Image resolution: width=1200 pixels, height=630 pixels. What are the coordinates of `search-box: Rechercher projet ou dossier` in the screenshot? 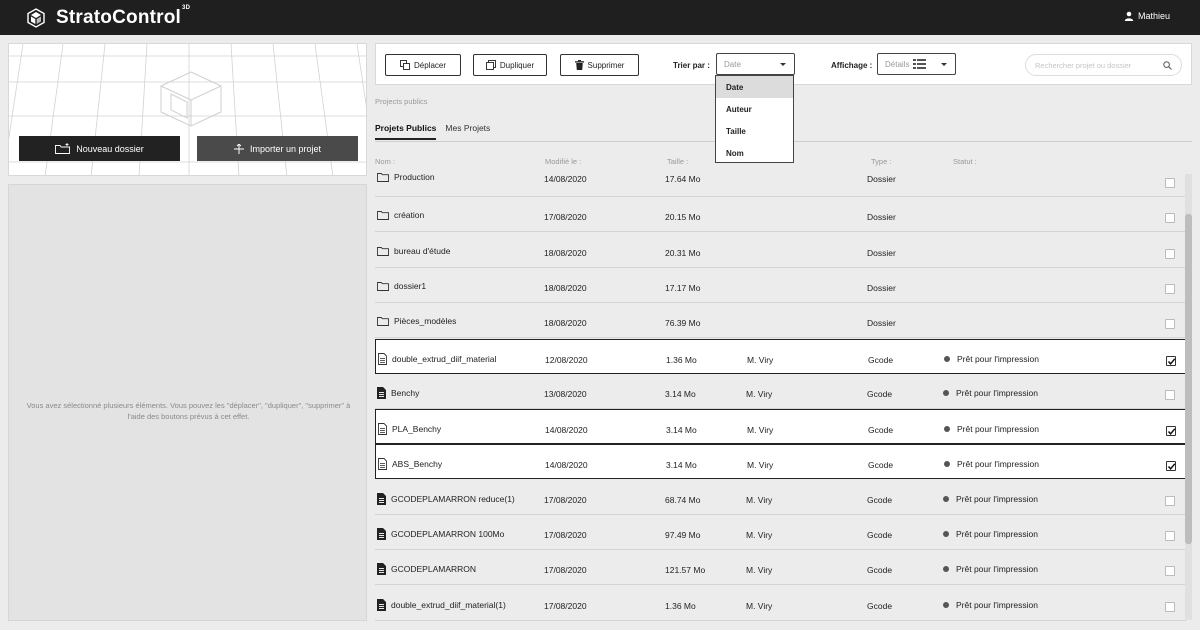 It's located at (1103, 65).